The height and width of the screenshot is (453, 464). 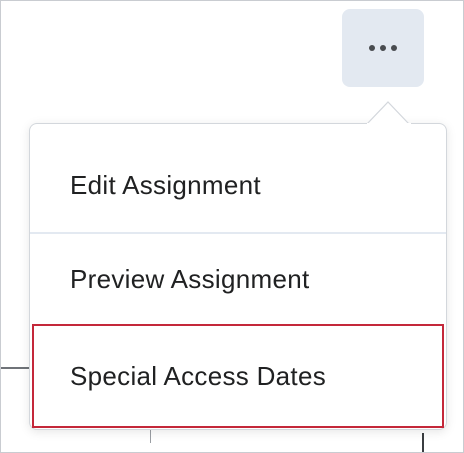 I want to click on more-actions-button, so click(x=383, y=48).